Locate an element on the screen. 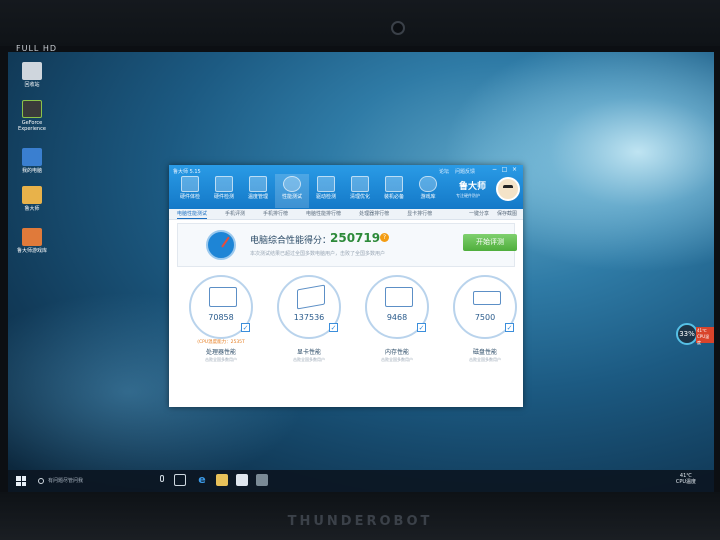 This screenshot has height=540, width=720. metric-value: 70858 is located at coordinates (221, 317).